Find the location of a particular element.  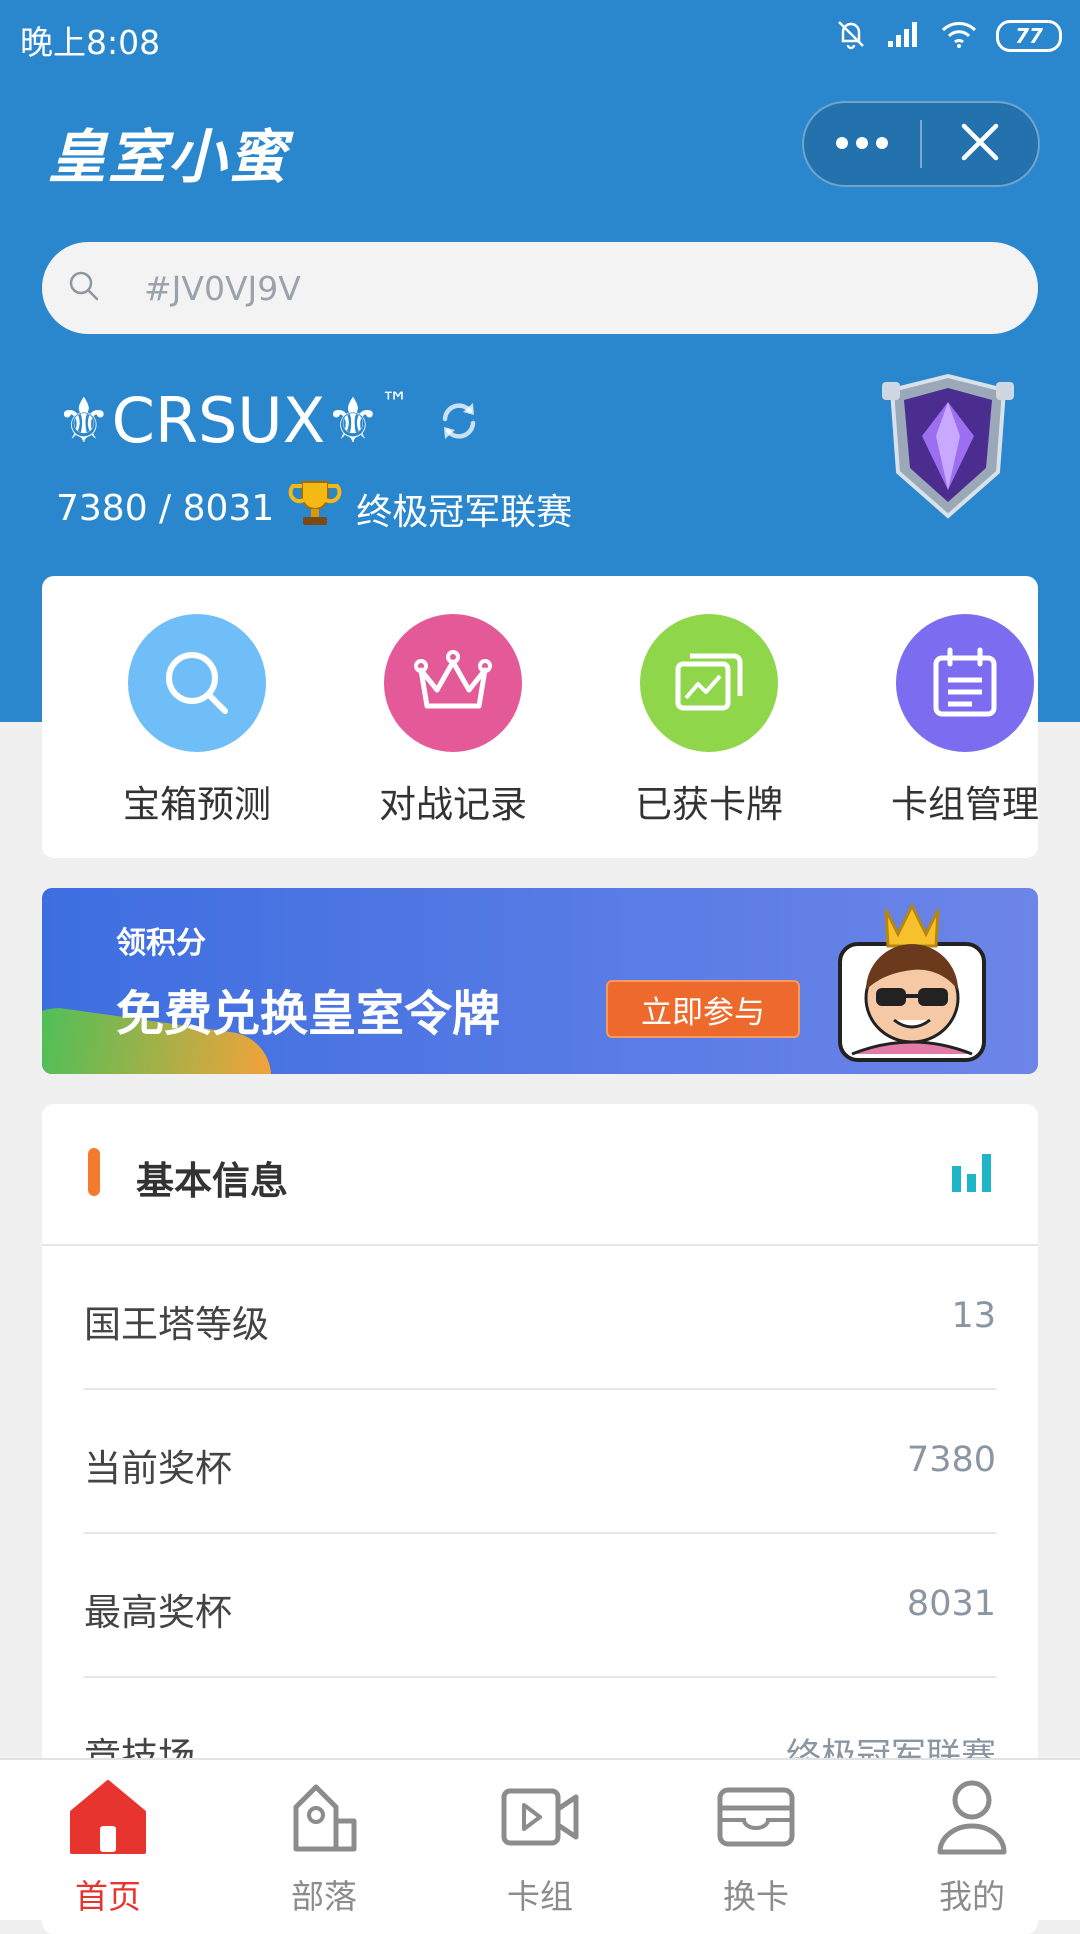

mute-bell-icon is located at coordinates (851, 36).